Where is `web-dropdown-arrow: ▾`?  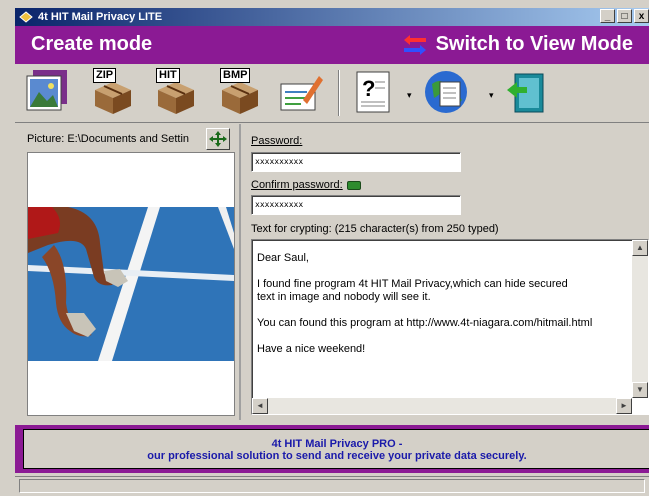 web-dropdown-arrow: ▾ is located at coordinates (491, 95).